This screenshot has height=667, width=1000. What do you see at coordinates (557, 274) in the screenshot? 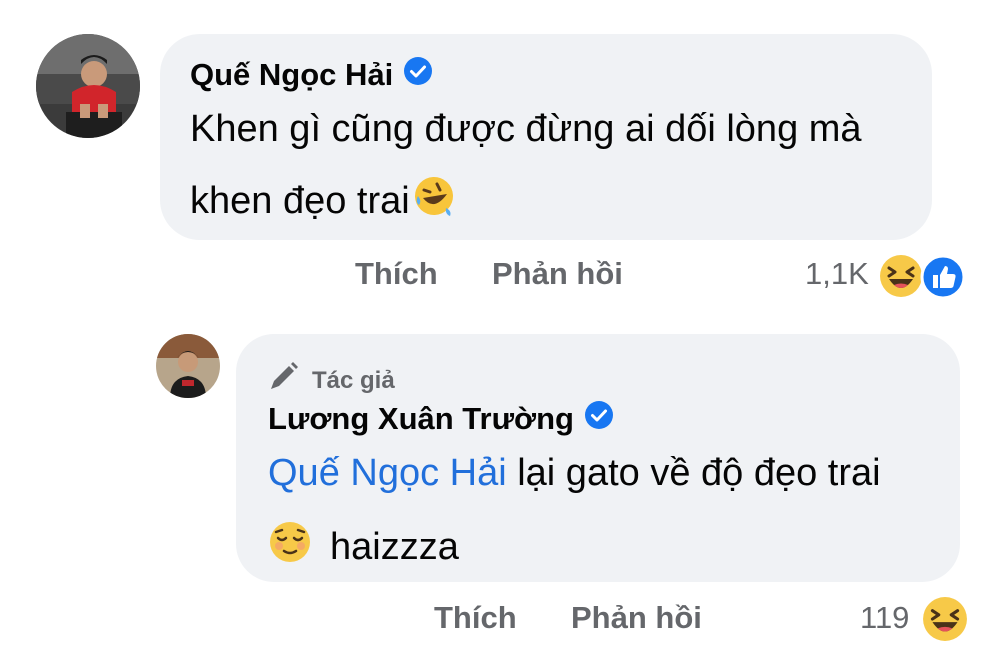
I see `comment-reply-button: Phản hồi` at bounding box center [557, 274].